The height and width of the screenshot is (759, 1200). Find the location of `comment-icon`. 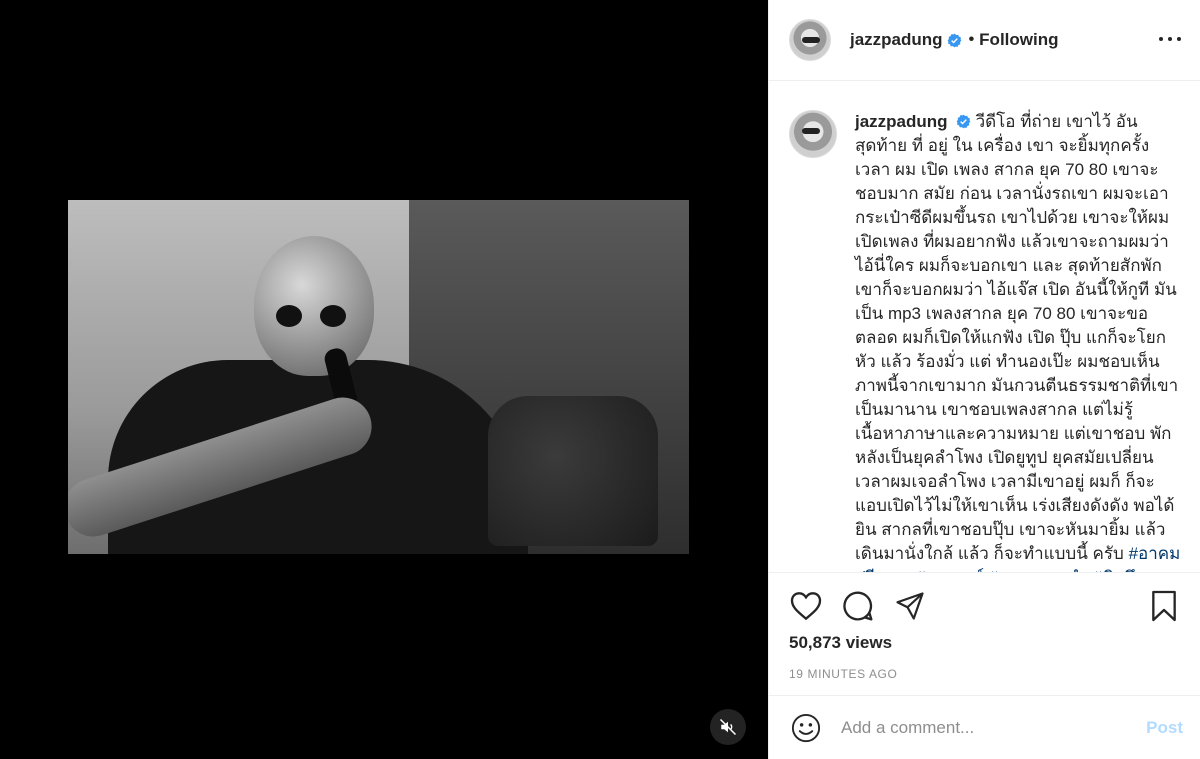

comment-icon is located at coordinates (858, 606).